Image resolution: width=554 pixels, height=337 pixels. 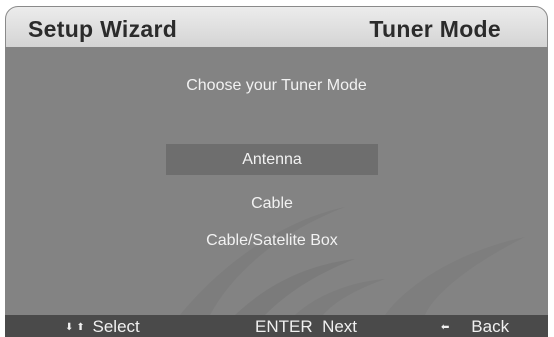 I want to click on footer-hint-bar: ⬇ ⬆ Select ENTER Next ⬅ Back, so click(x=276, y=326).